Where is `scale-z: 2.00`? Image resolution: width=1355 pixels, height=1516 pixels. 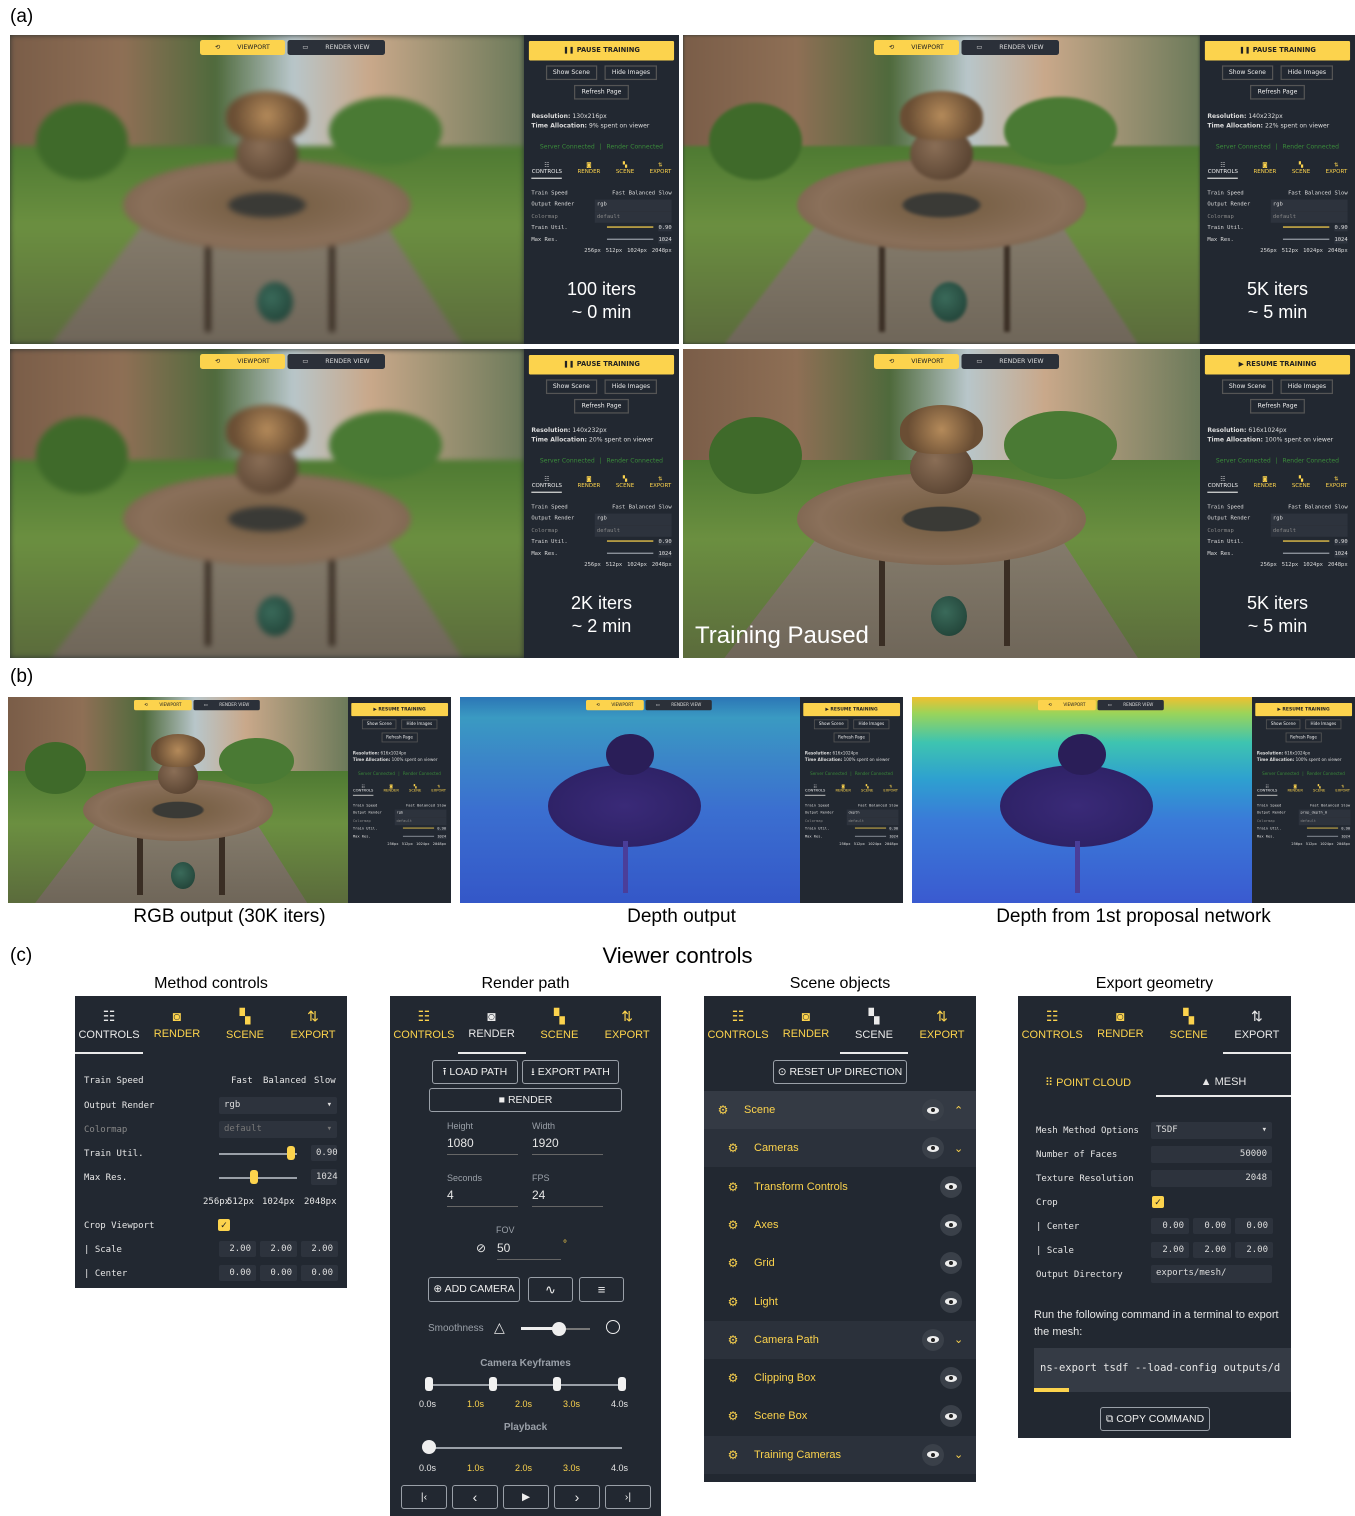 scale-z: 2.00 is located at coordinates (319, 1249).